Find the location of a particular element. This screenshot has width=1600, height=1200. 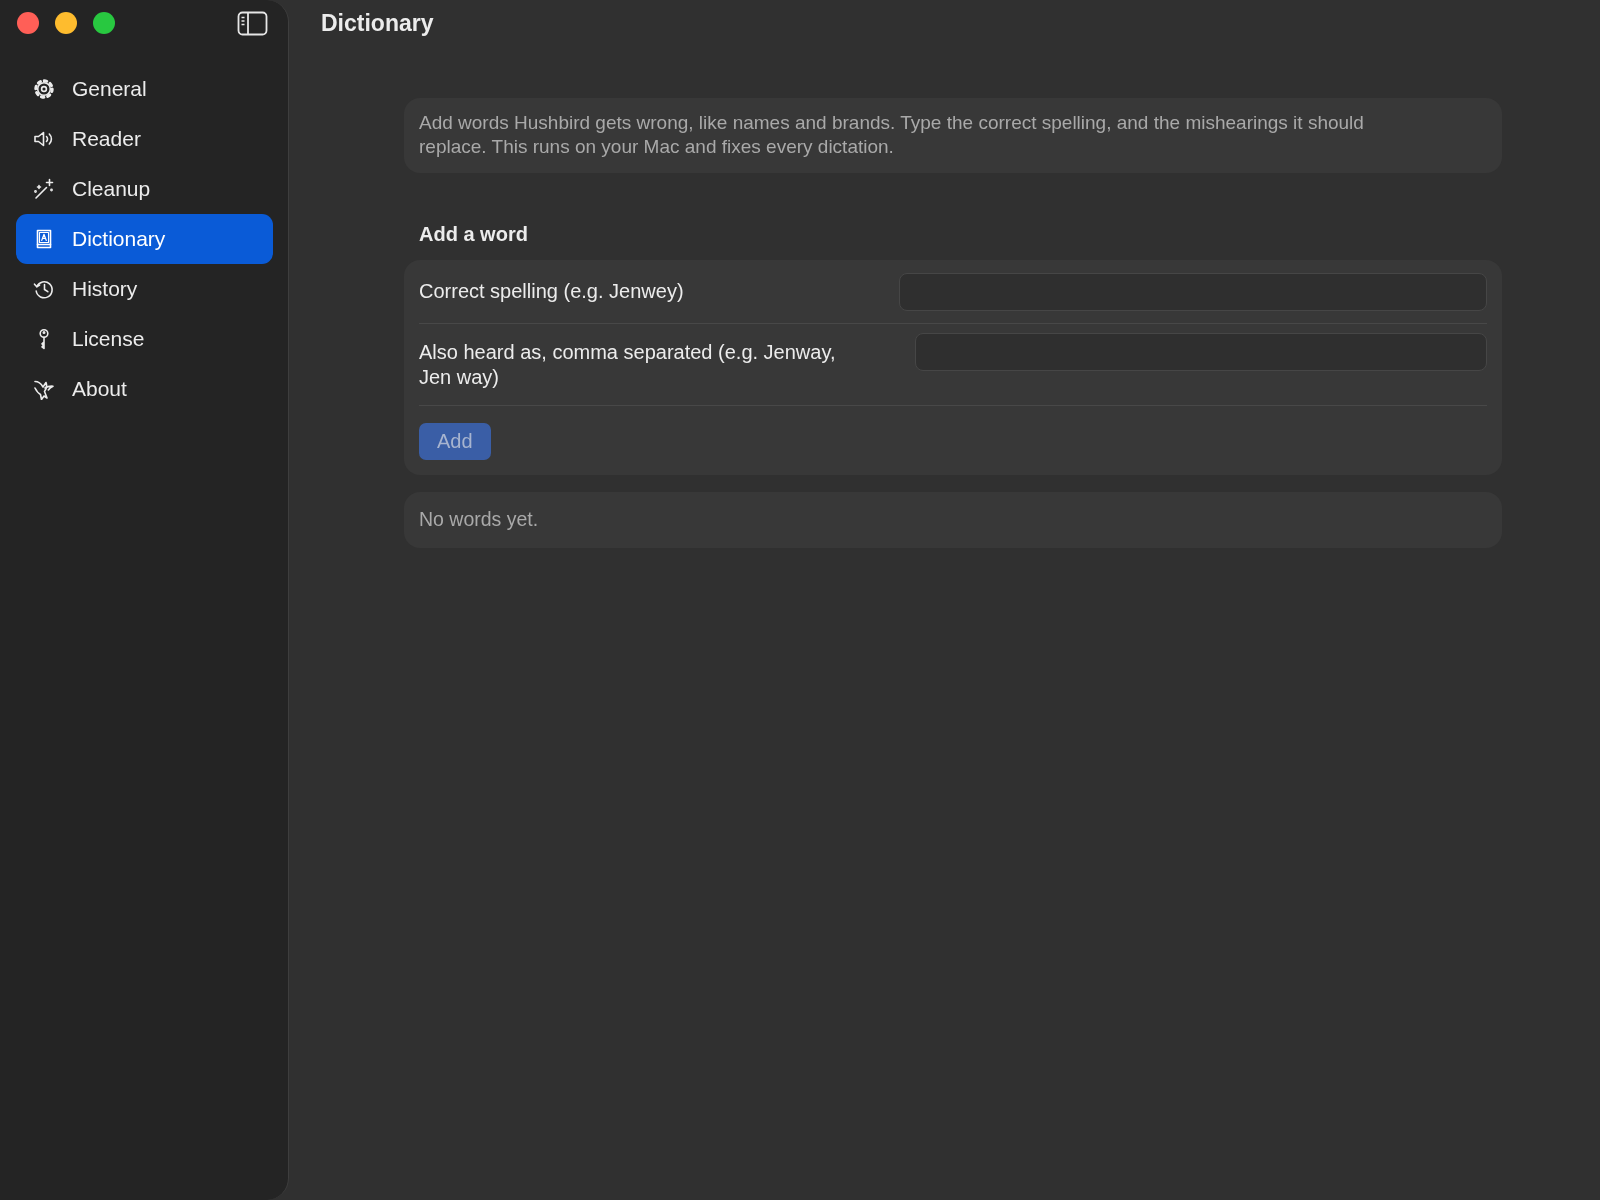

gear-icon is located at coordinates (44, 89).